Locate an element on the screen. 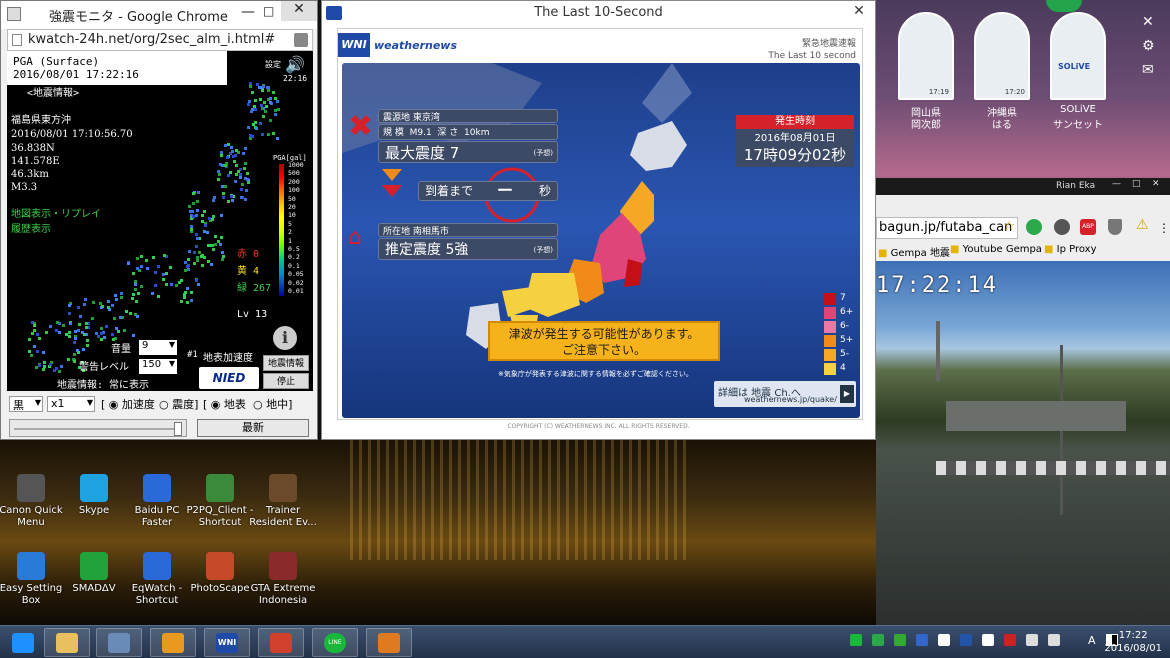  address-bar: bagun.jp/futaba_can ☆ is located at coordinates (947, 228).